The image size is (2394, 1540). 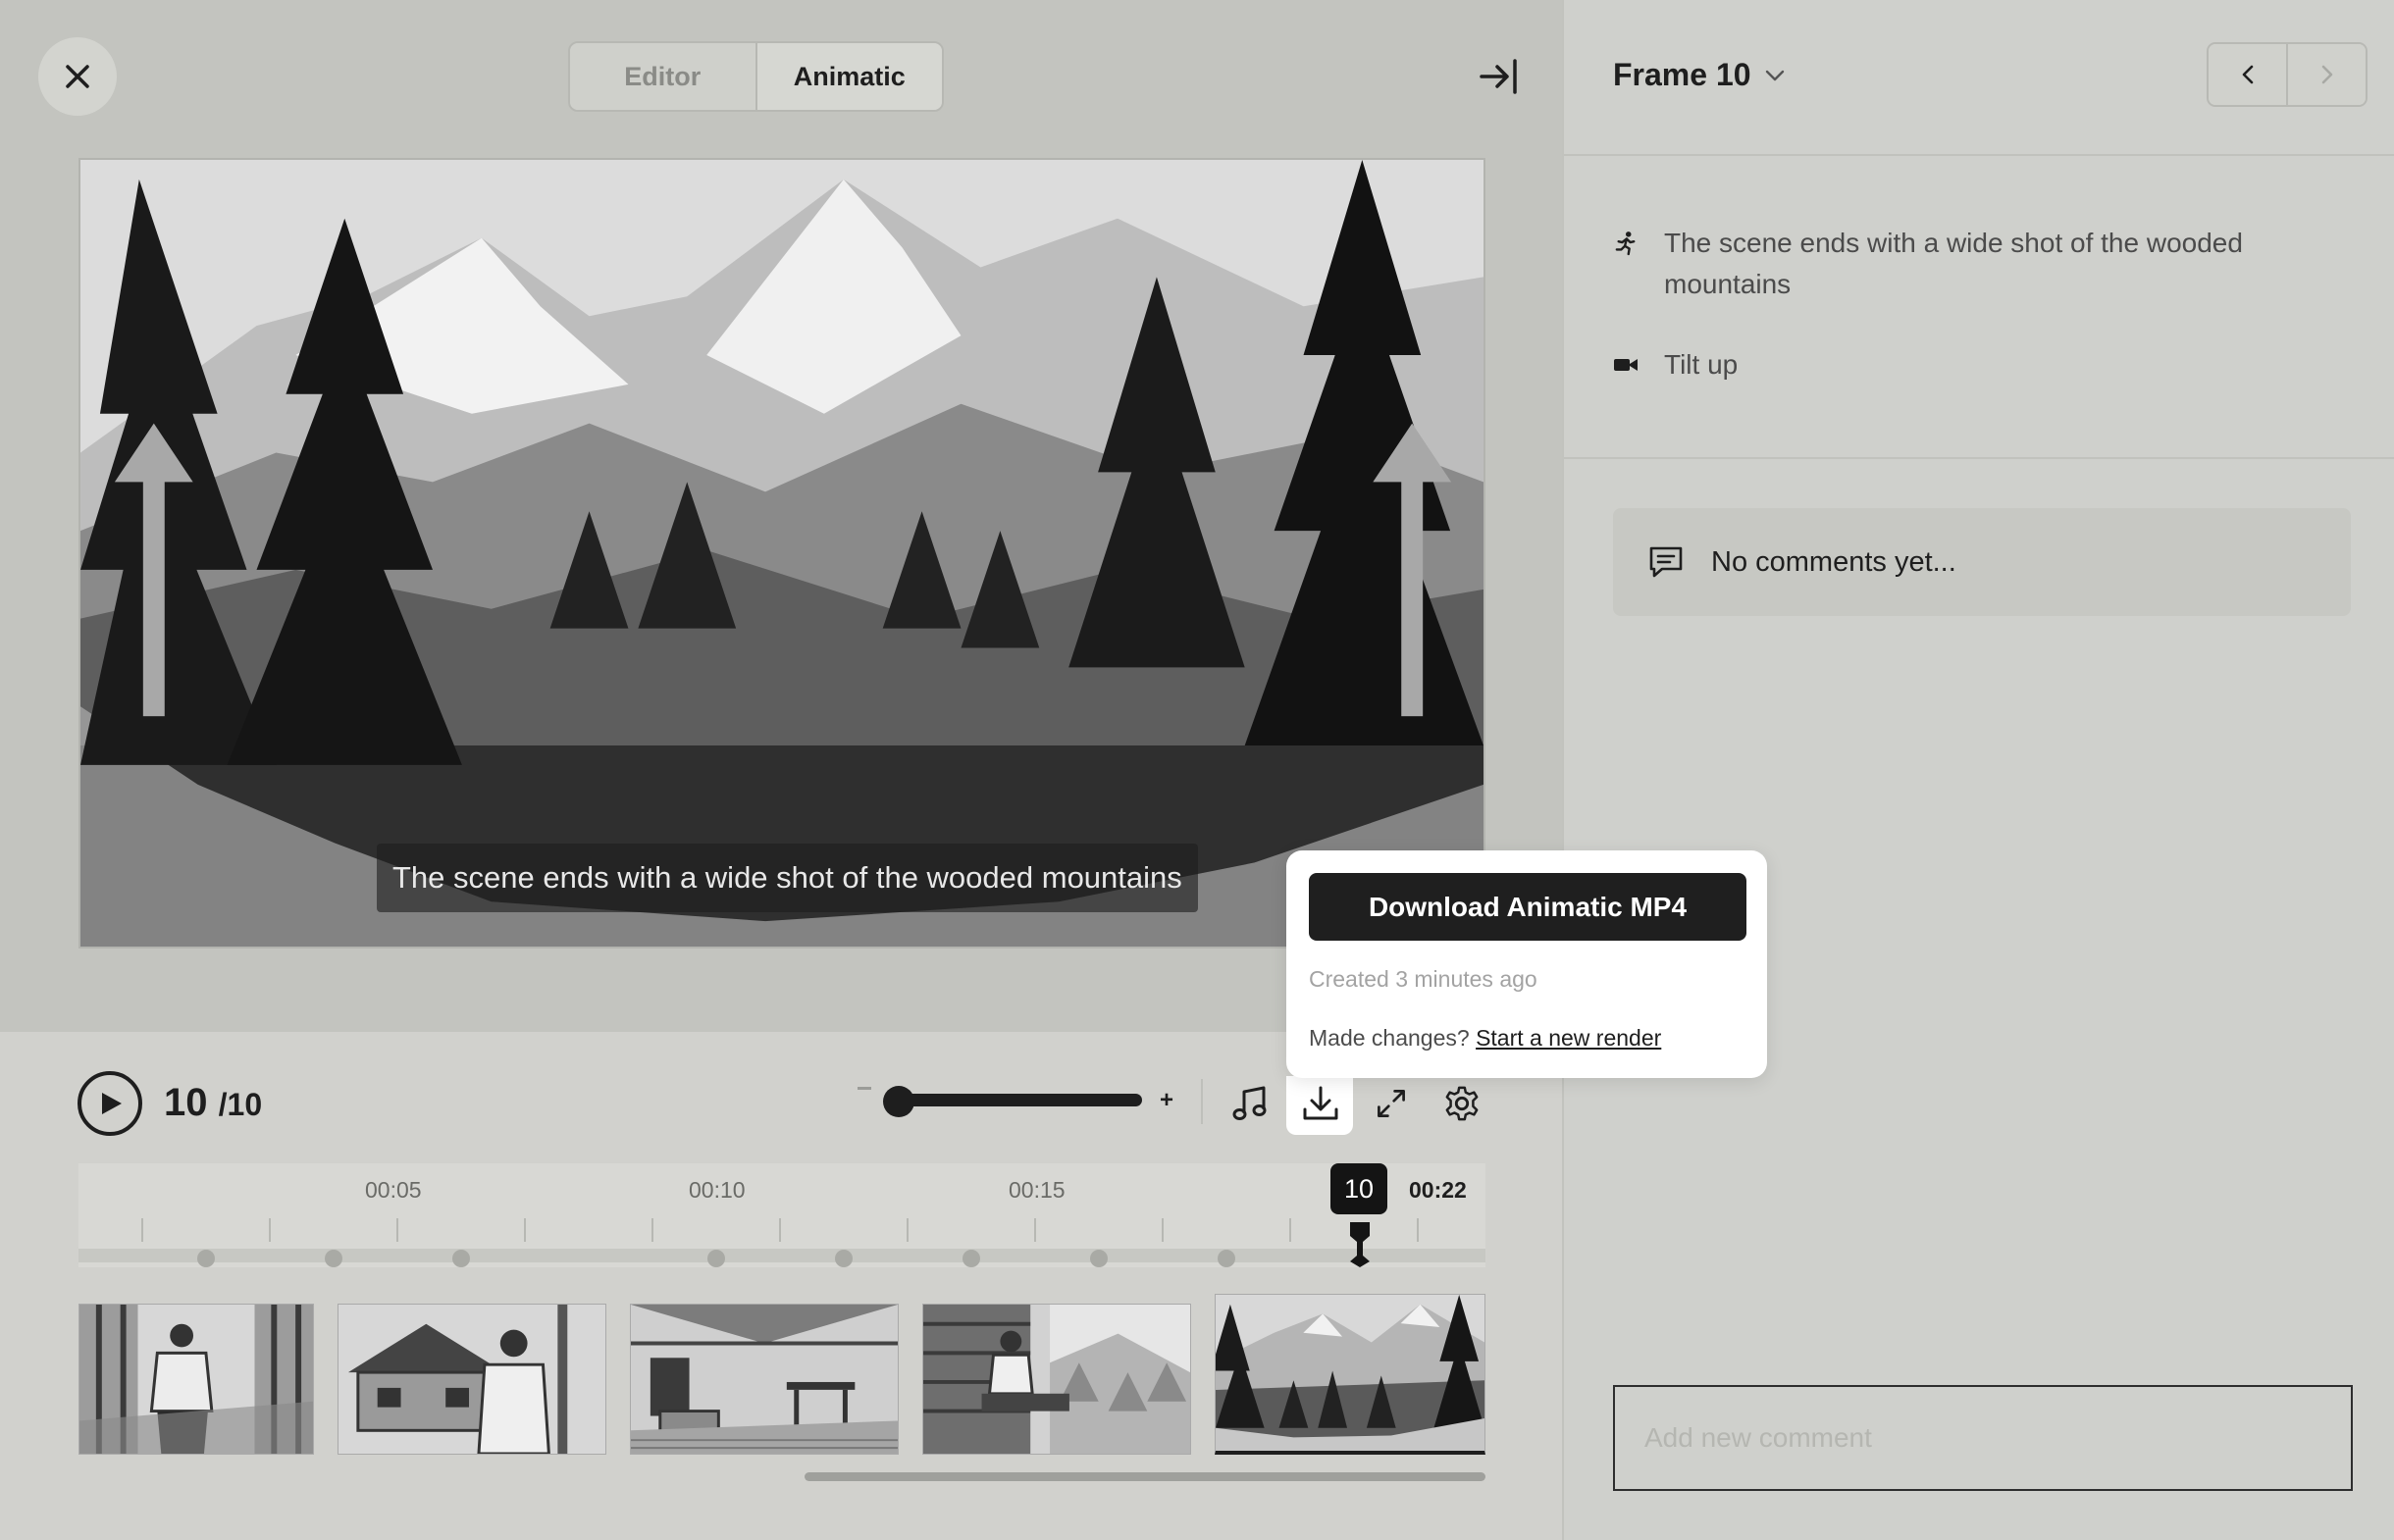 I want to click on current-frame: 10, so click(x=186, y=1102).